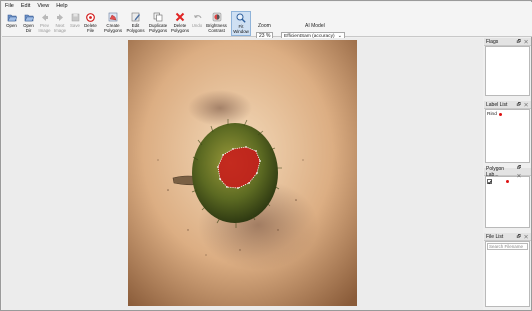 The height and width of the screenshot is (311, 532). I want to click on open-dir-icon, so click(29, 17).